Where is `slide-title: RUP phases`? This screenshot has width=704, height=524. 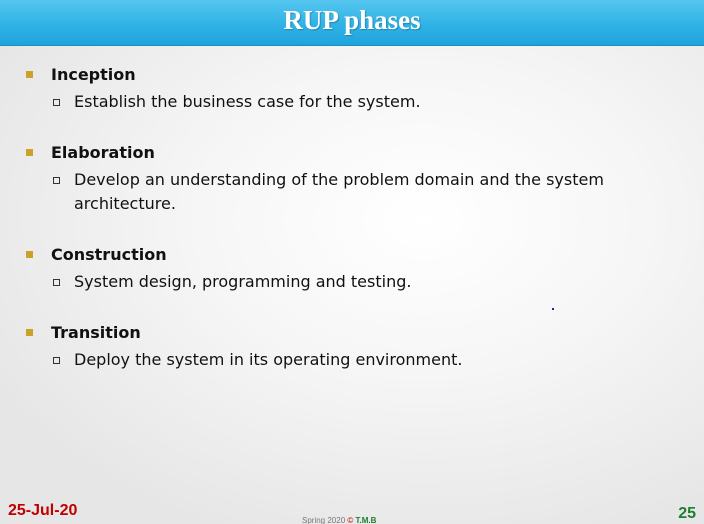 slide-title: RUP phases is located at coordinates (352, 20).